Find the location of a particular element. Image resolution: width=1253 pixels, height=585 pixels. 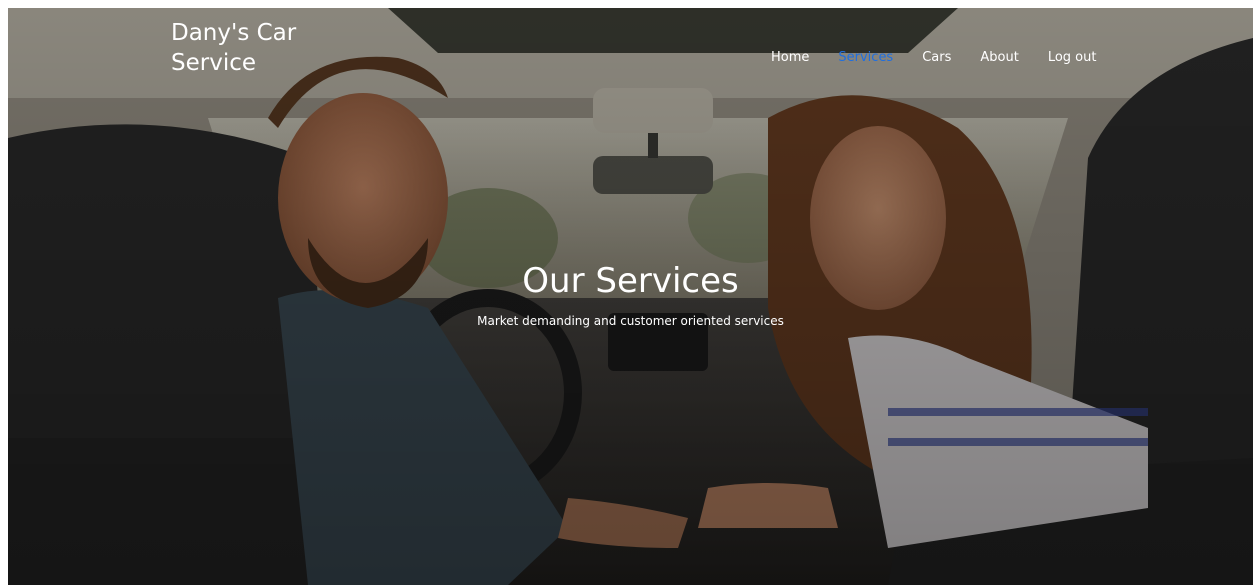

nav-link-logout: Log out is located at coordinates (1072, 57).